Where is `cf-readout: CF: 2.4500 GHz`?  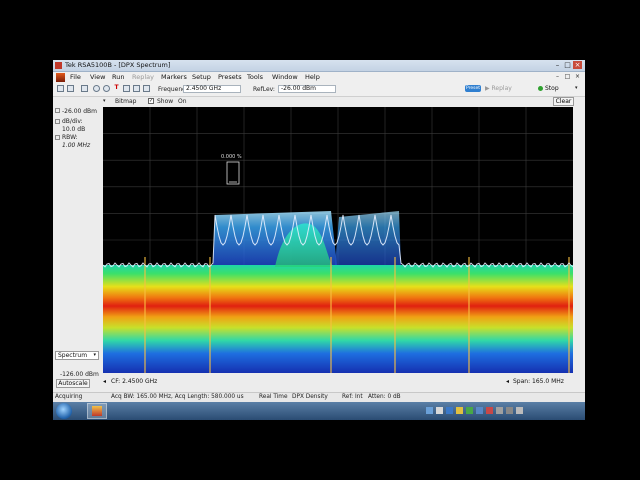
cf-readout: CF: 2.4500 GHz is located at coordinates (134, 381).